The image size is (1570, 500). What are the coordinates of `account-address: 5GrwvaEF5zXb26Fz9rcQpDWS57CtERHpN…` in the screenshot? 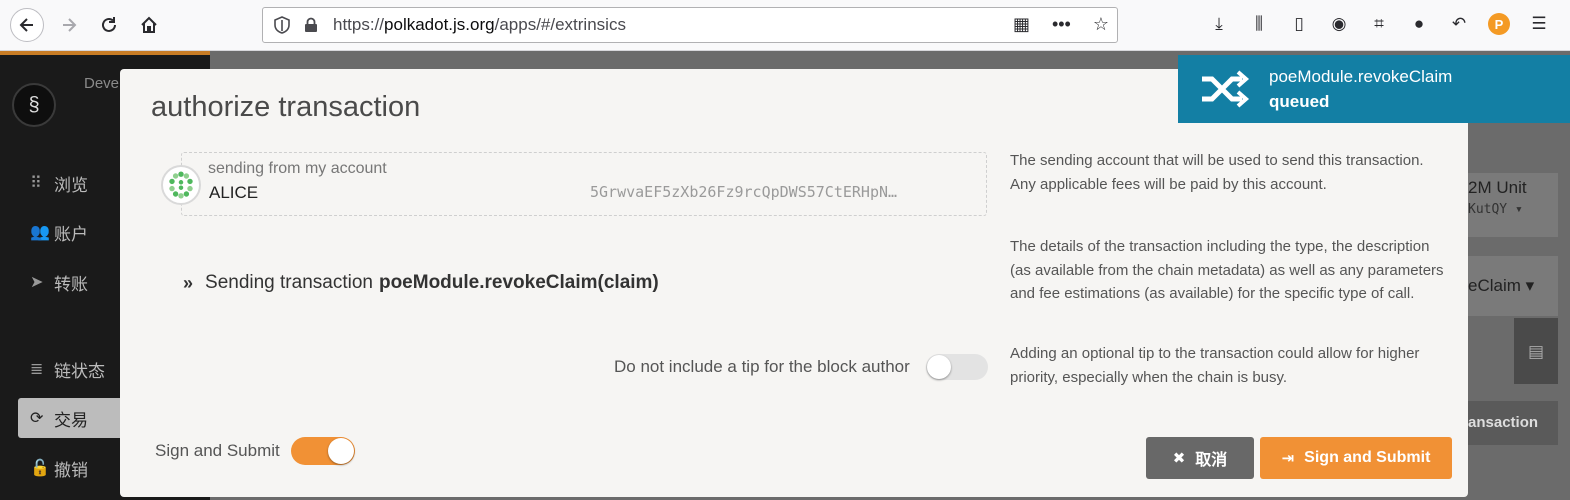 It's located at (744, 192).